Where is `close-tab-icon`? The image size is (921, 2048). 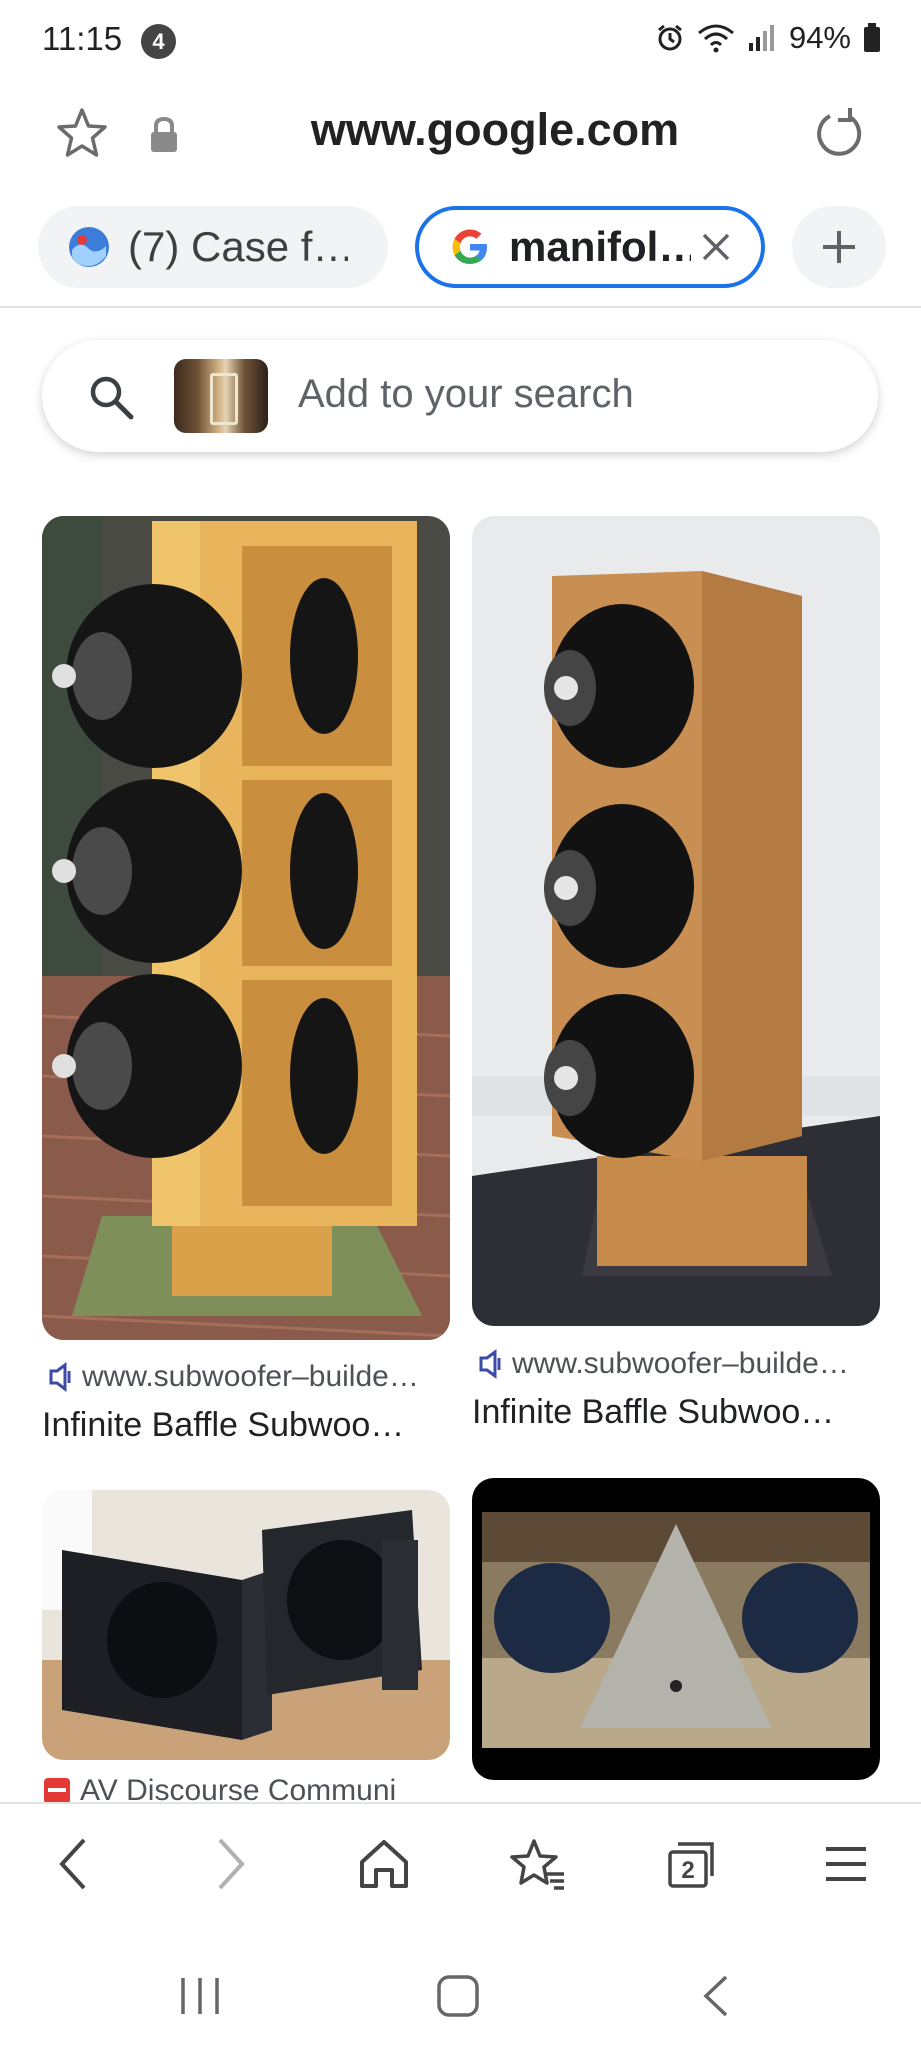
close-tab-icon is located at coordinates (716, 247).